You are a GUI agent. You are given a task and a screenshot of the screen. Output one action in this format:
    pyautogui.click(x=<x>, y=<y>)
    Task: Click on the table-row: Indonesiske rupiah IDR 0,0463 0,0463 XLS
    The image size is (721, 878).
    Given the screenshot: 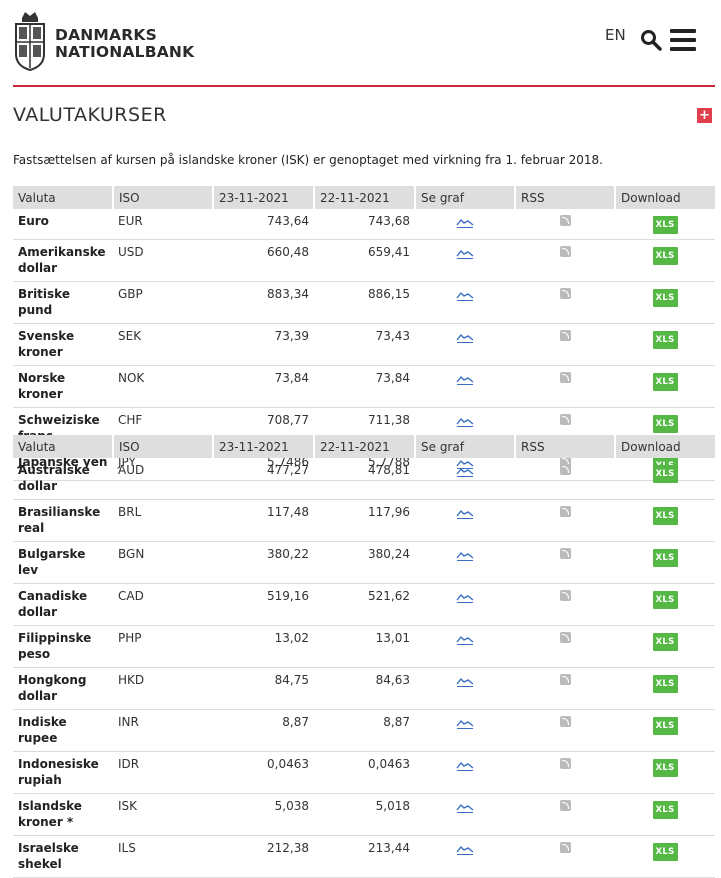 What is the action you would take?
    pyautogui.click(x=364, y=772)
    